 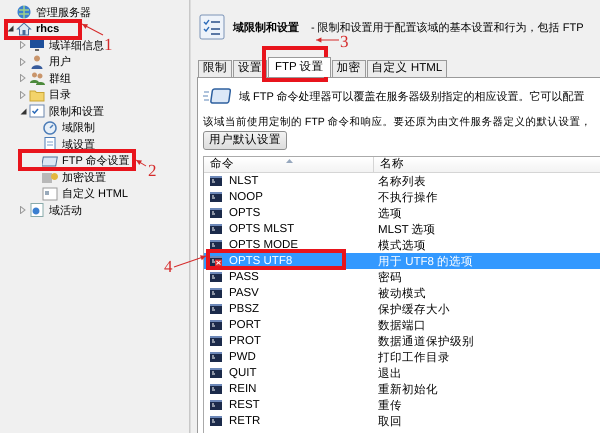 What do you see at coordinates (299, 67) in the screenshot?
I see `tab: FTP 设置` at bounding box center [299, 67].